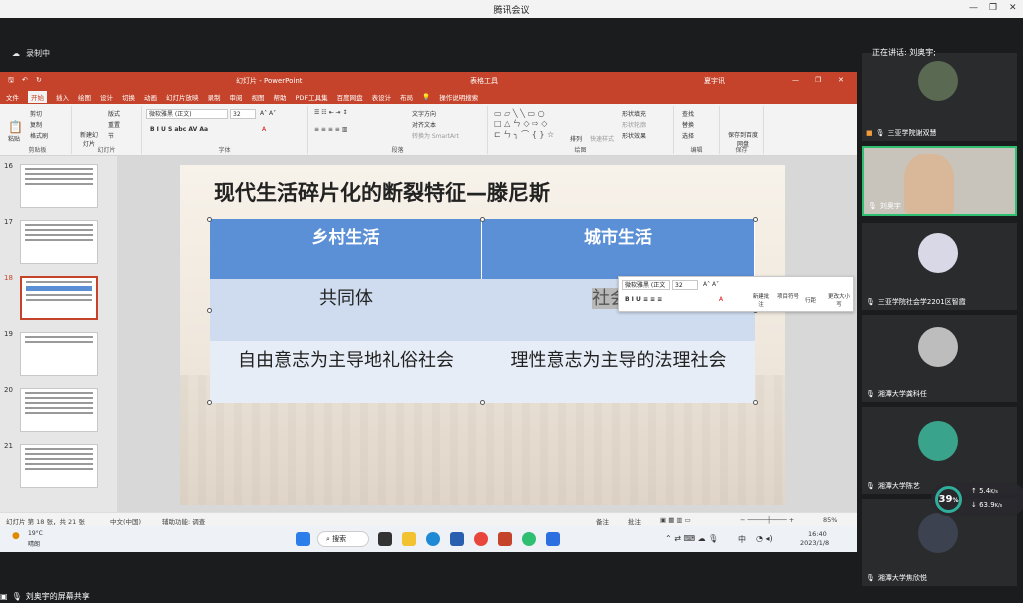 The width and height of the screenshot is (1023, 603). Describe the element at coordinates (602, 521) in the screenshot. I see `notes-button: 备注` at that location.